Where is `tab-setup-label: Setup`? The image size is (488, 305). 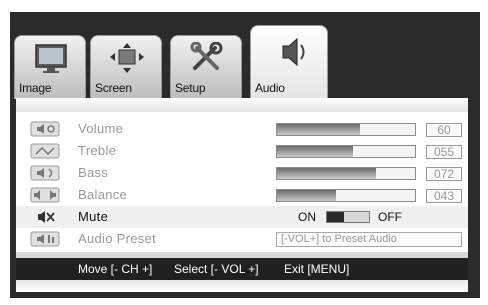
tab-setup-label: Setup is located at coordinates (190, 88).